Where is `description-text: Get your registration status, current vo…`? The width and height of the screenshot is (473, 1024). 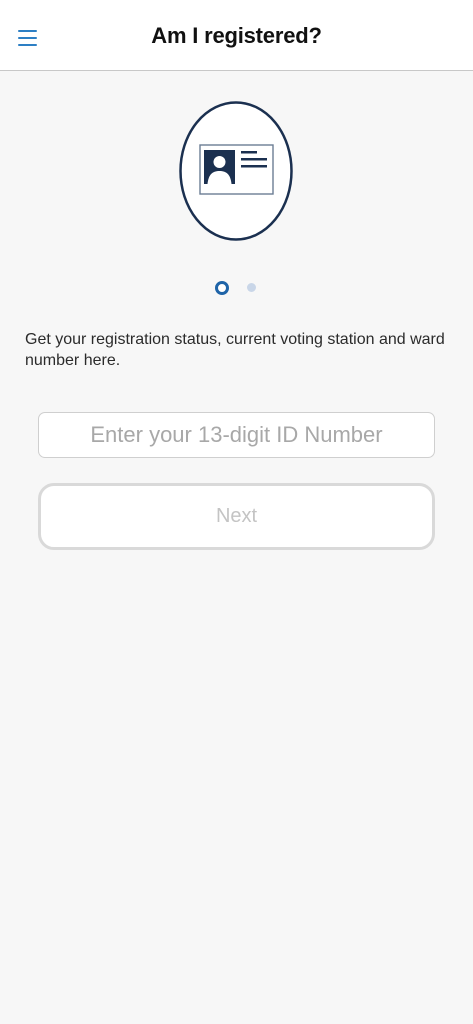 description-text: Get your registration status, current vo… is located at coordinates (235, 350).